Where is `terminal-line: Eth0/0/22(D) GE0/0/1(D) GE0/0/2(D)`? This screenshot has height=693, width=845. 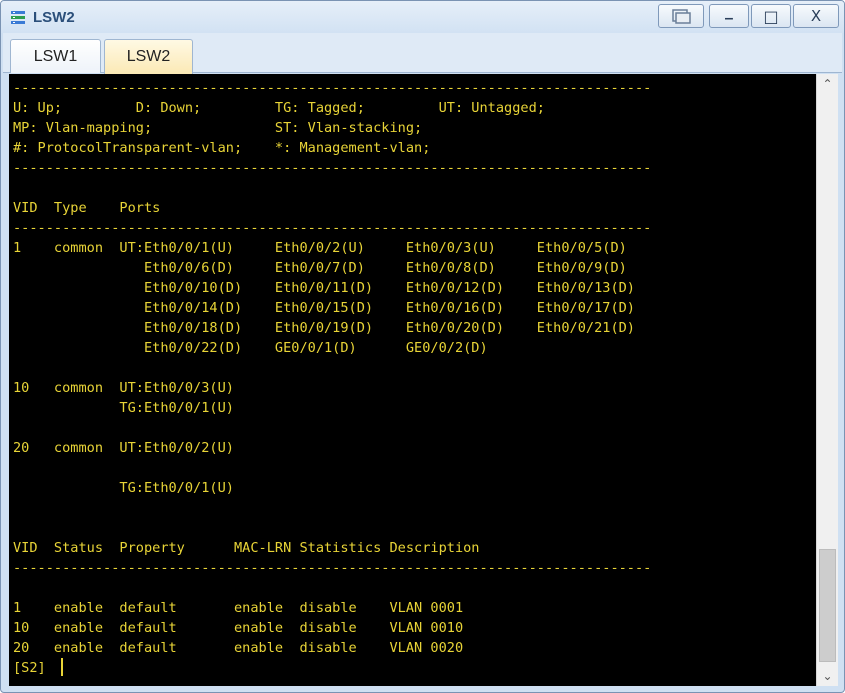 terminal-line: Eth0/0/22(D) GE0/0/1(D) GE0/0/2(D) is located at coordinates (250, 348).